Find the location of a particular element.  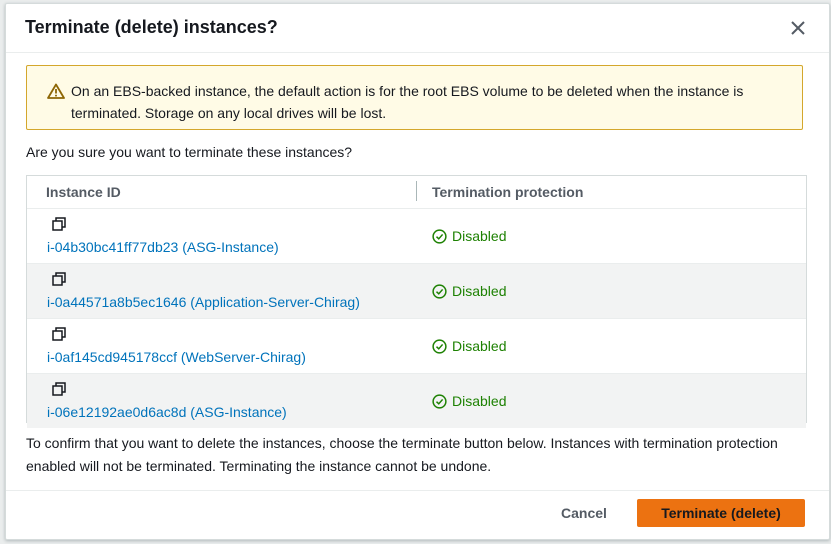

warning-icon is located at coordinates (56, 91).